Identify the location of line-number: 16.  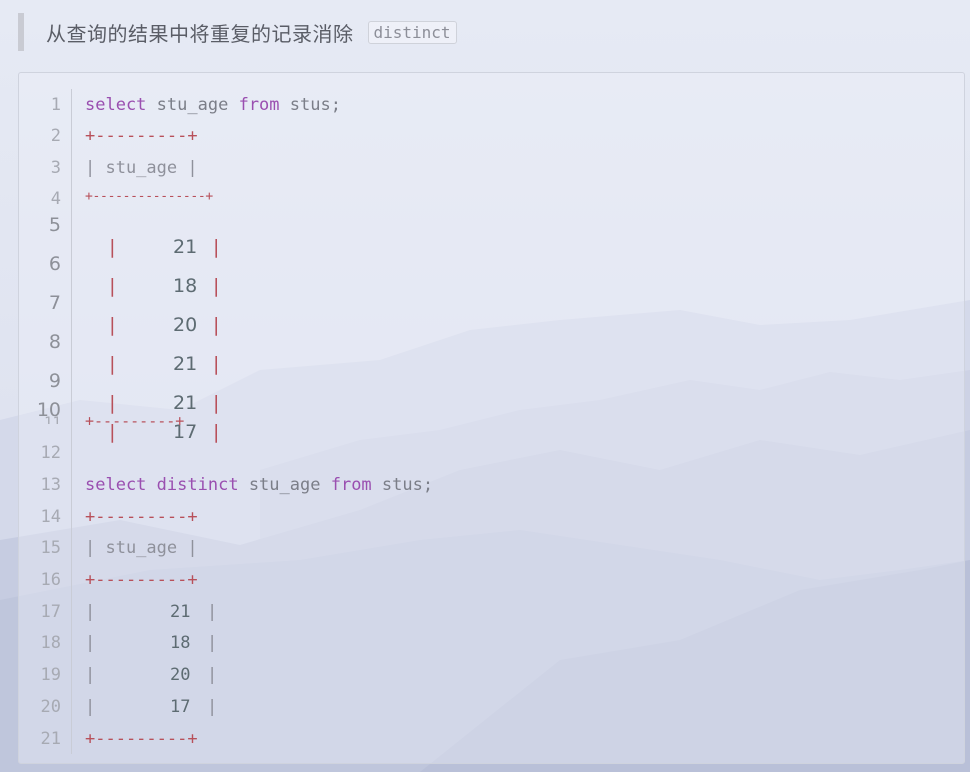
(50, 580).